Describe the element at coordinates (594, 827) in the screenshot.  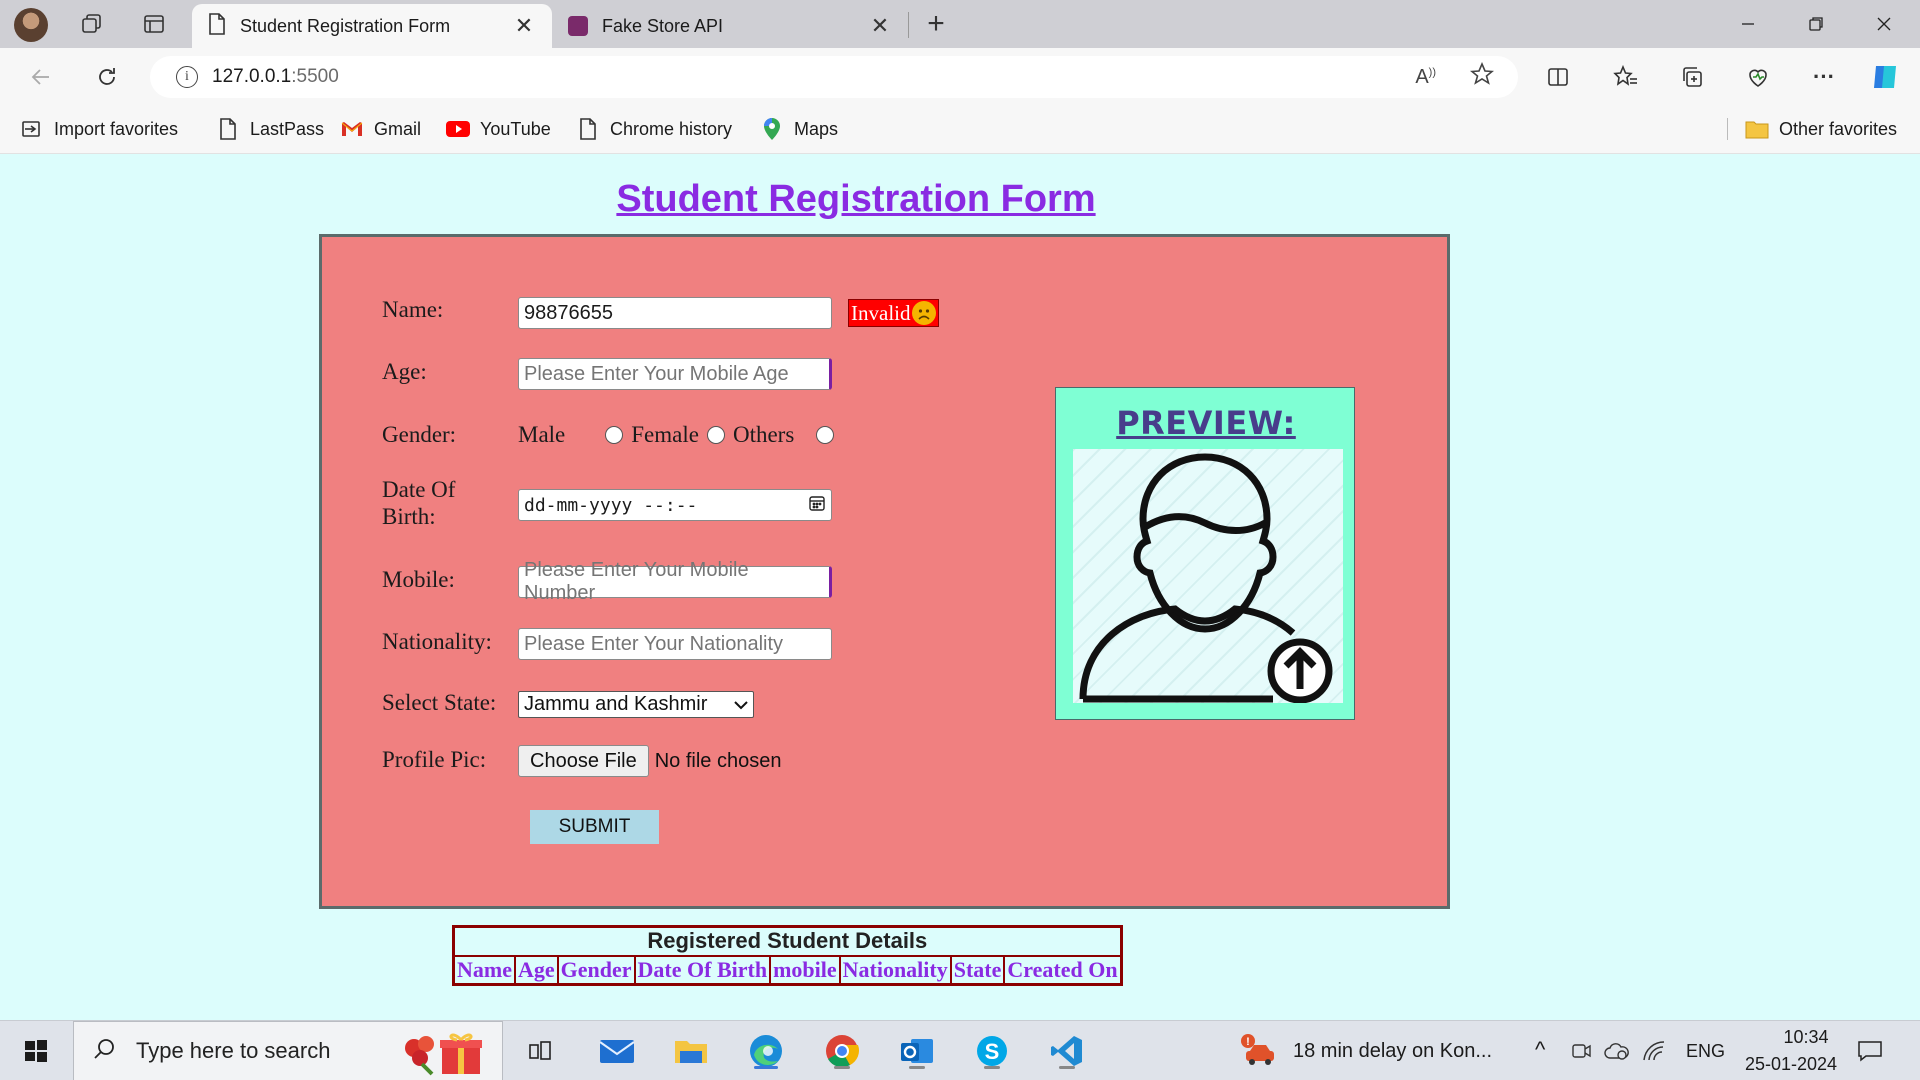
I see `submit-button: SUBMIT` at that location.